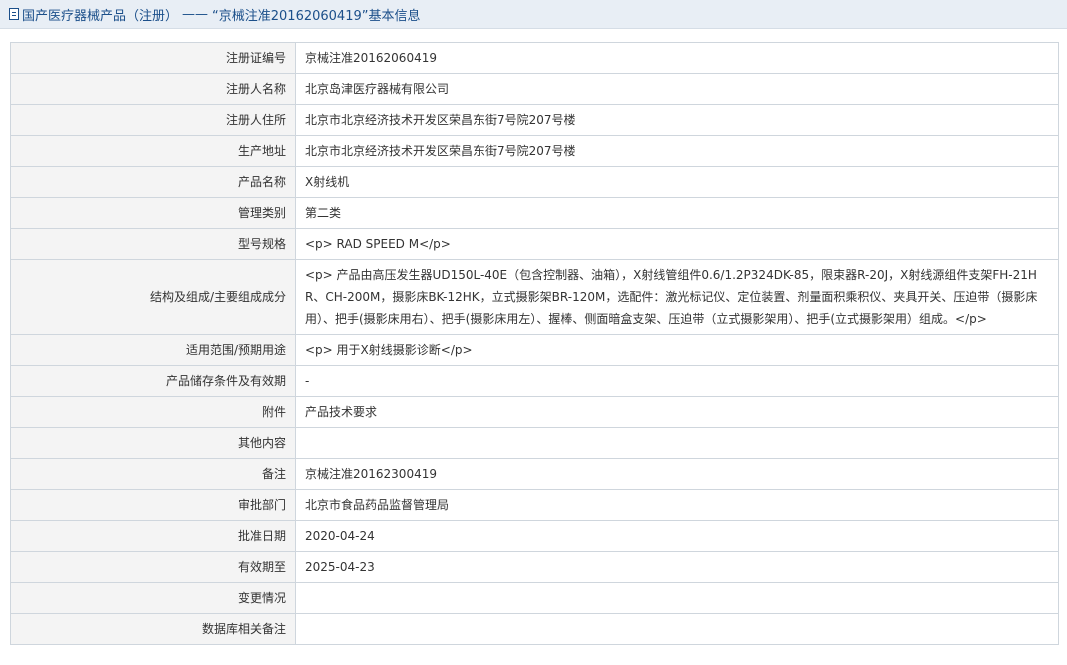 This screenshot has height=665, width=1067. Describe the element at coordinates (677, 505) in the screenshot. I see `row-value: 北京市食品药品监督管理局` at that location.